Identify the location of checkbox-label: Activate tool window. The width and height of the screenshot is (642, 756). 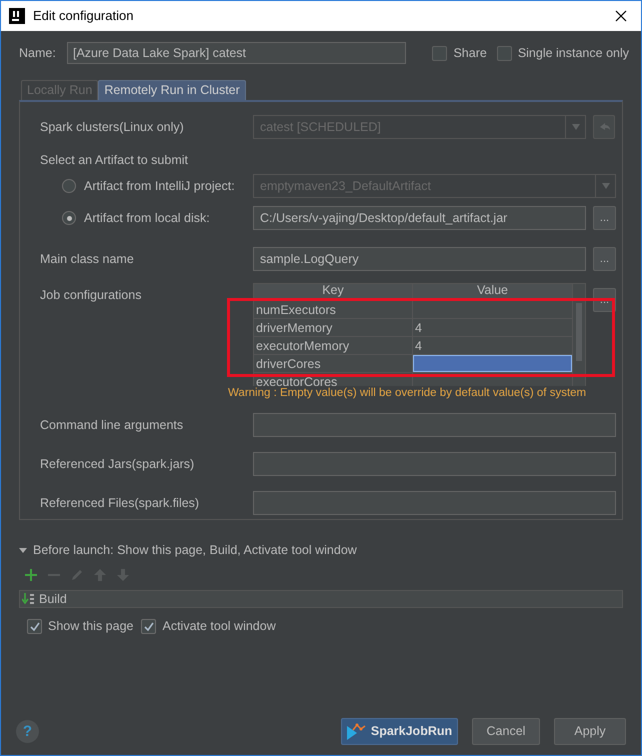
(219, 626).